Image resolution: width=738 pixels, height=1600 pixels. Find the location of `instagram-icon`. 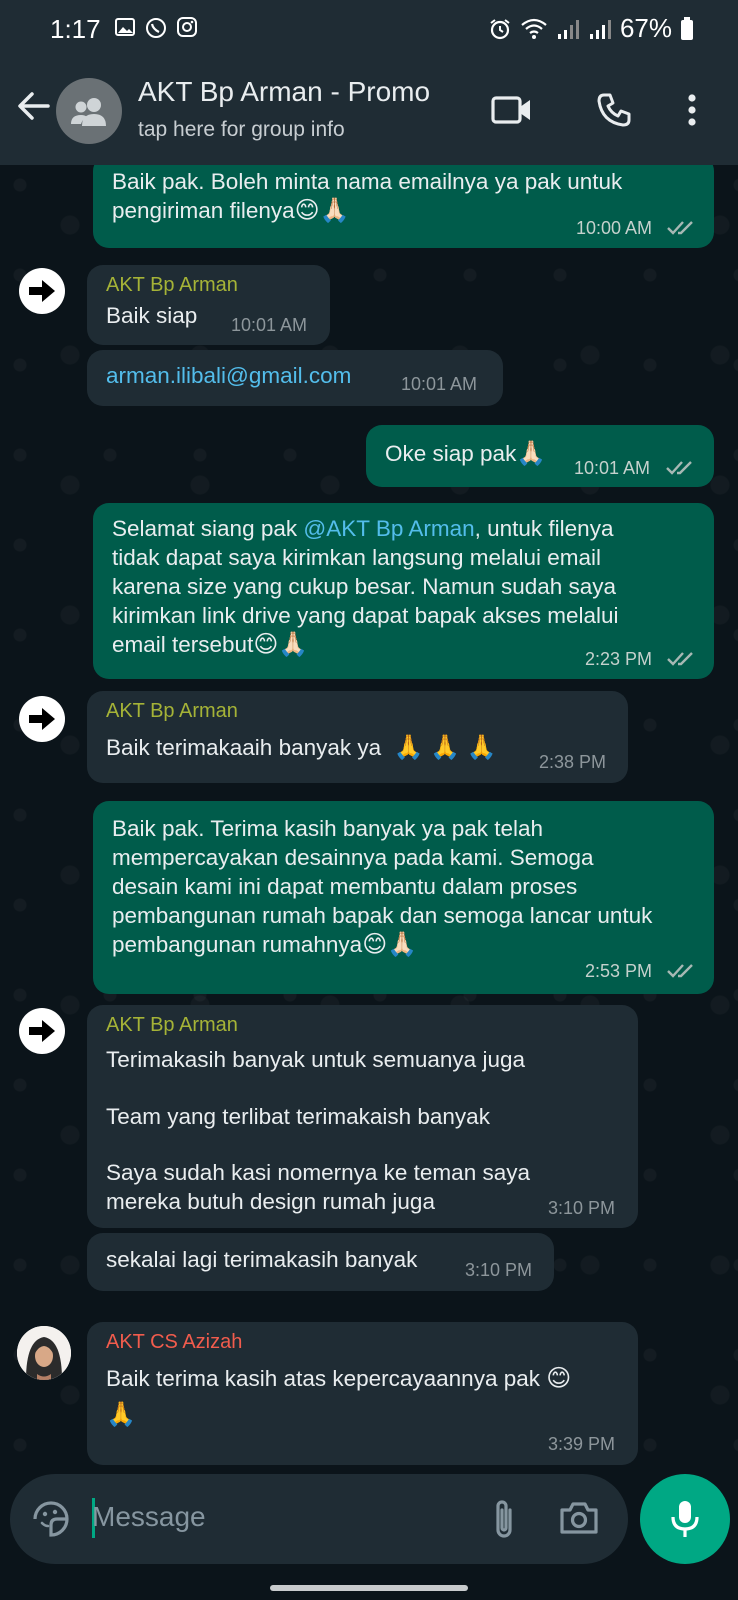

instagram-icon is located at coordinates (187, 27).